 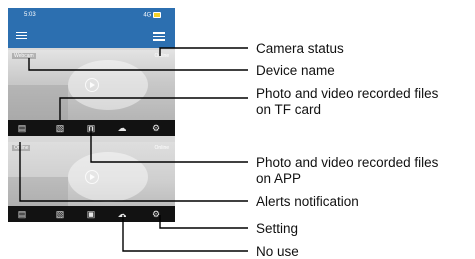 What do you see at coordinates (277, 251) in the screenshot?
I see `no-use-label: No use` at bounding box center [277, 251].